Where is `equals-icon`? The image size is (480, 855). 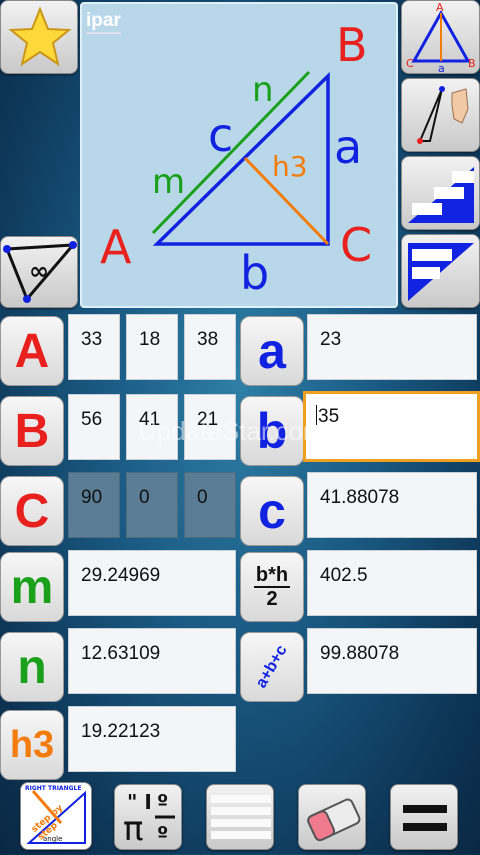
equals-icon is located at coordinates (425, 818).